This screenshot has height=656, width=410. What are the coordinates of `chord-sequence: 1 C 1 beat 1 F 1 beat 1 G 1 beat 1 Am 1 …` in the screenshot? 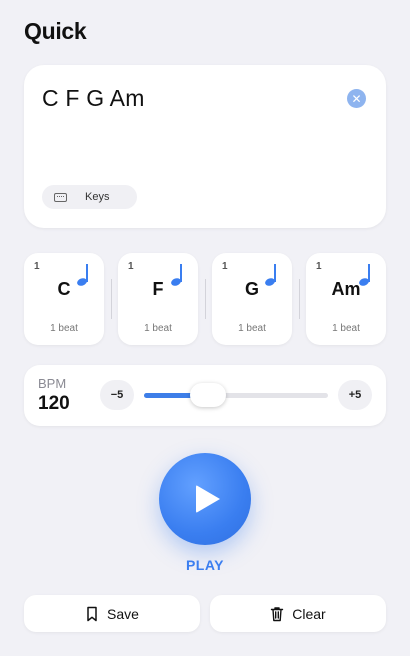 It's located at (205, 299).